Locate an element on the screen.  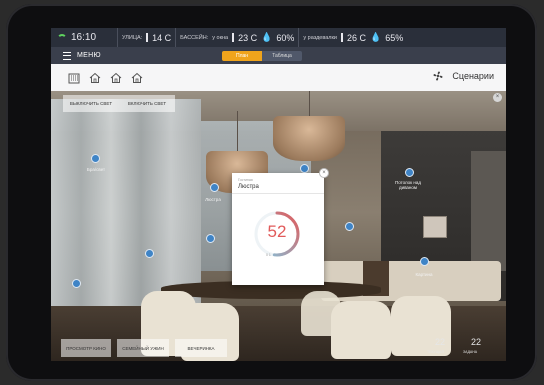
window-humidity: 60% is located at coordinates (285, 37).